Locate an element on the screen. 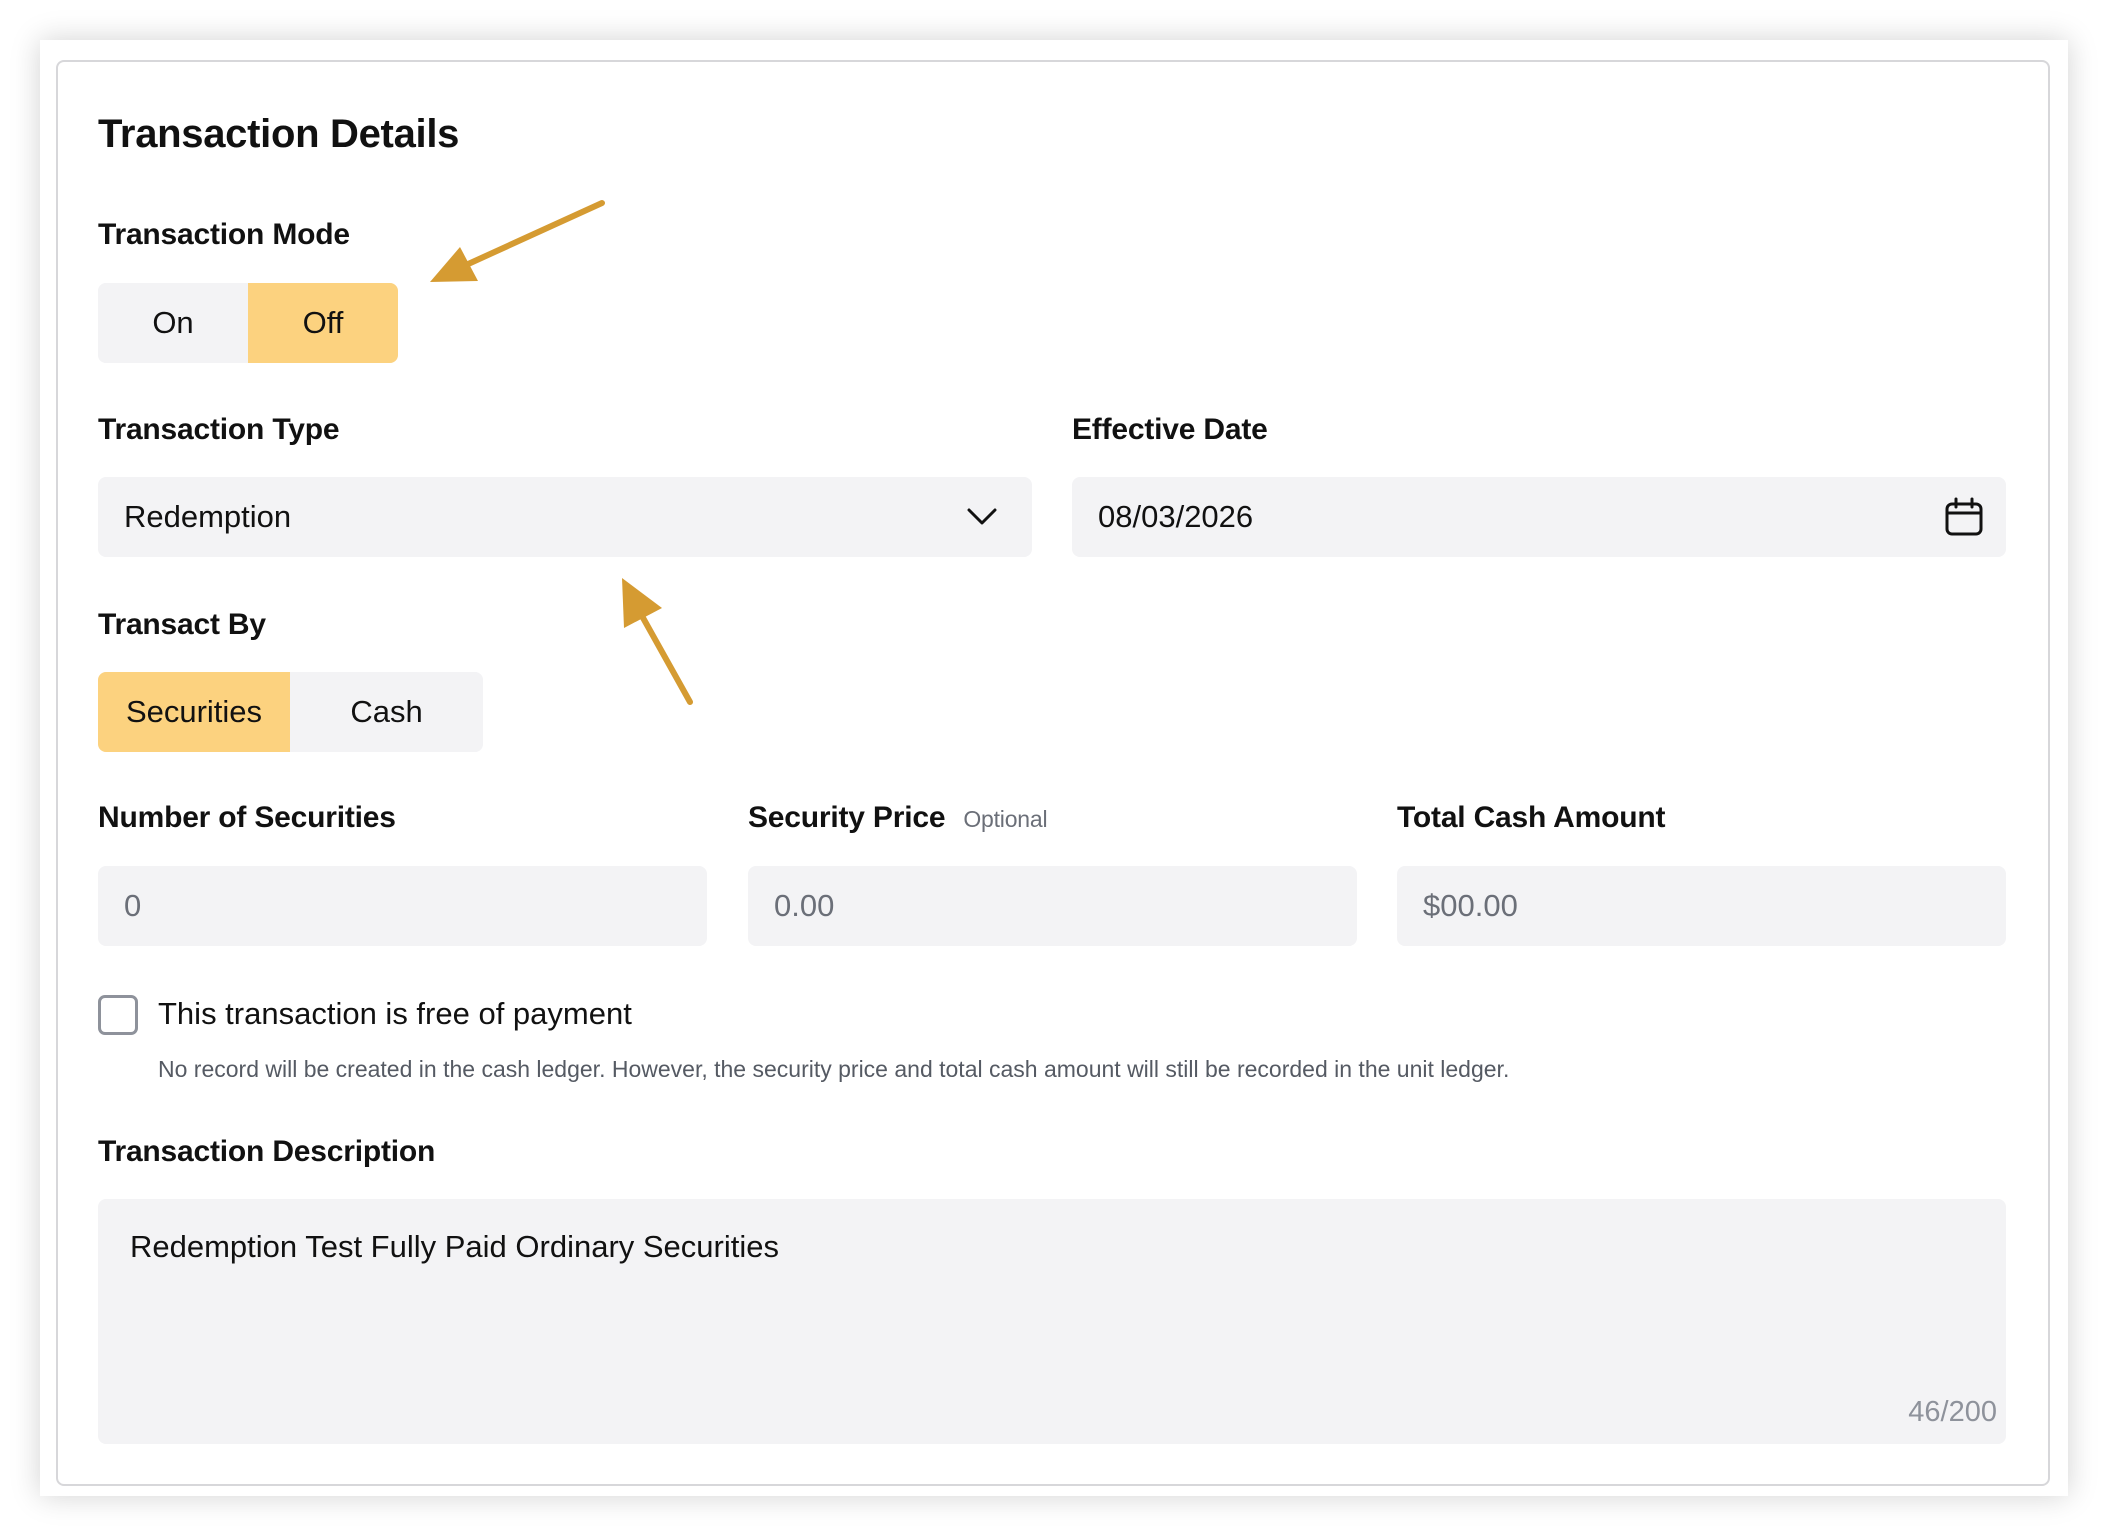 The width and height of the screenshot is (2108, 1536). effective-date-value: 08/03/2026 is located at coordinates (1176, 516).